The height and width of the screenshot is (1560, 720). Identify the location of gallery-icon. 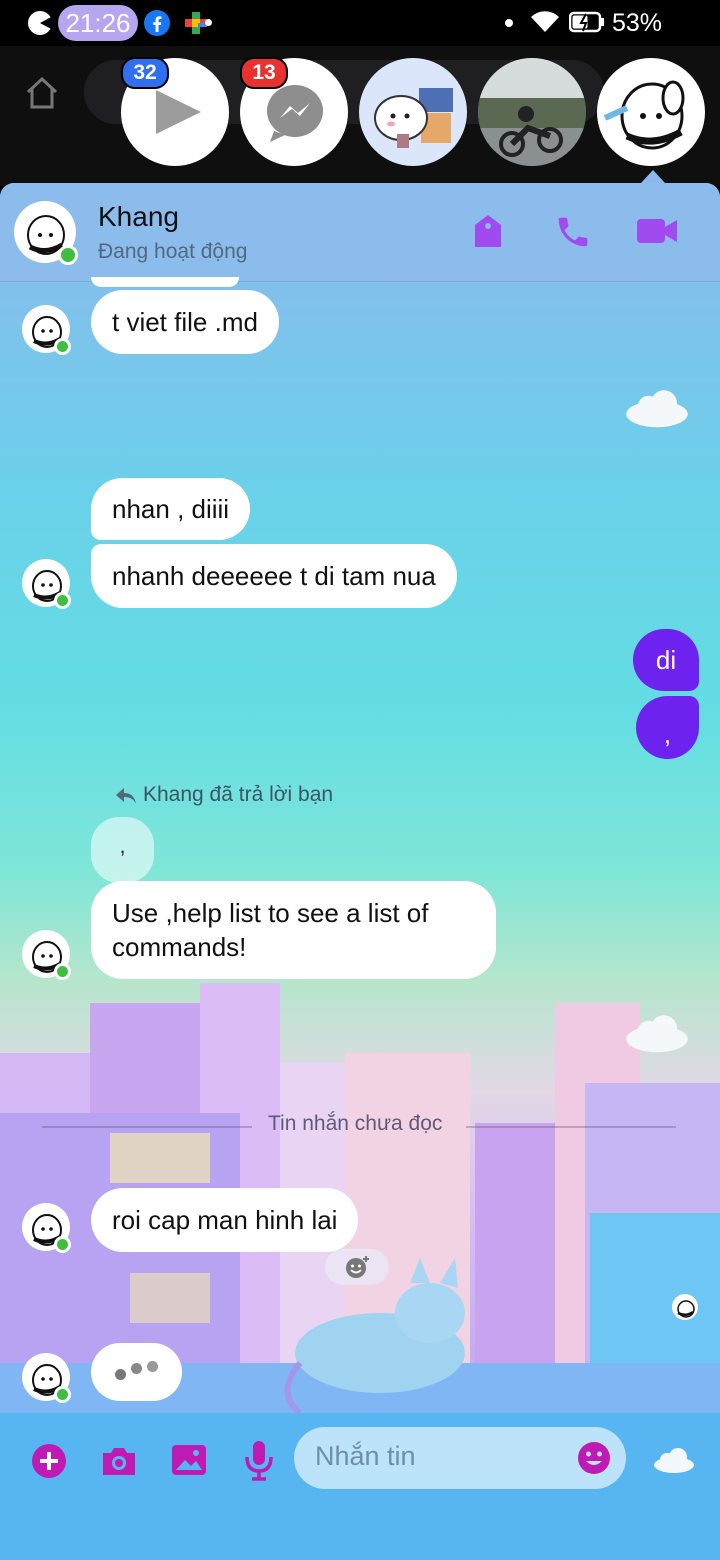
(189, 1460).